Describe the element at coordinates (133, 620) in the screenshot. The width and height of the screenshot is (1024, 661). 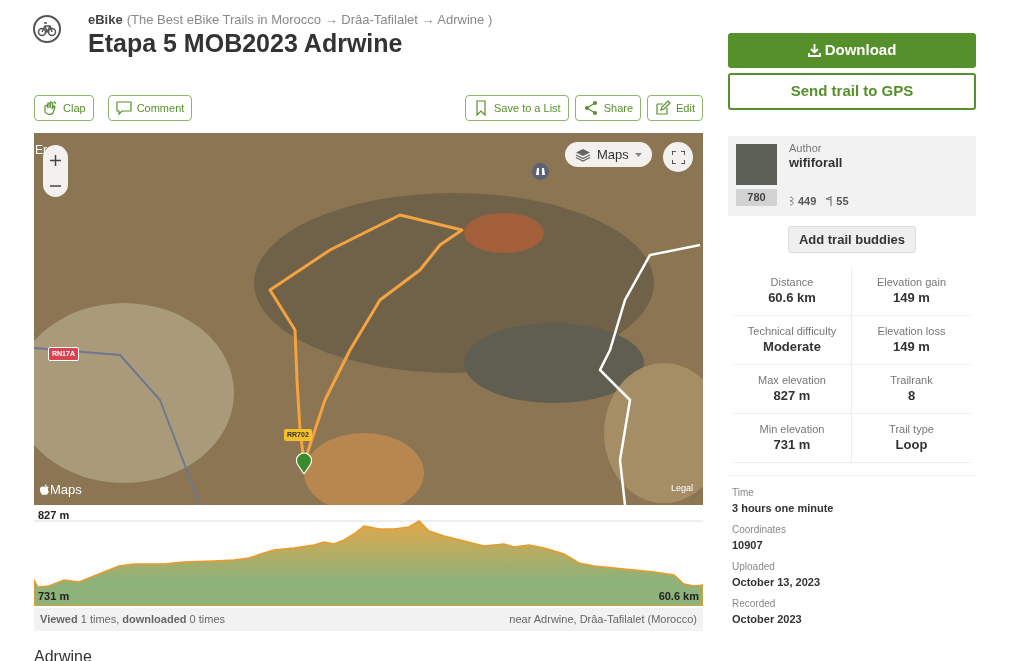
I see `views-count: Viewed 1 times, downloaded 0 times` at that location.